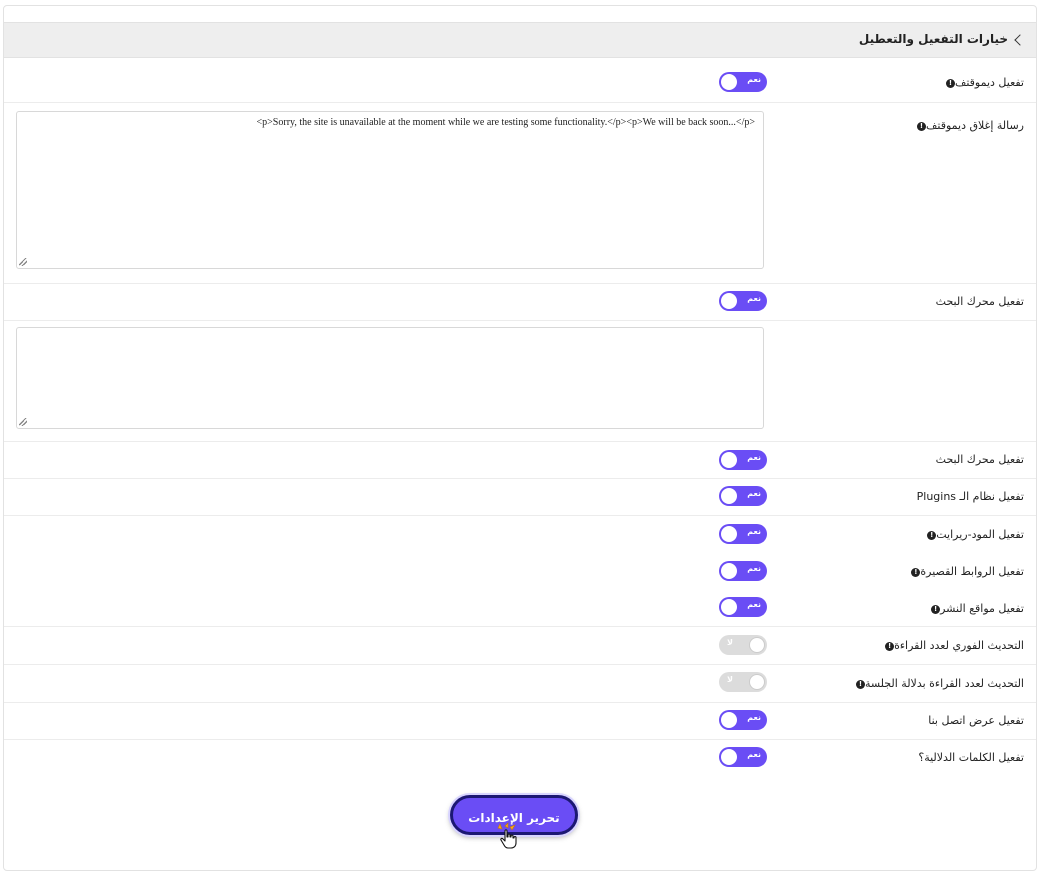 The width and height of the screenshot is (1040, 874). I want to click on setting-row-keywords: تفعيل الكلمات الدلالية؟ نعم, so click(520, 758).